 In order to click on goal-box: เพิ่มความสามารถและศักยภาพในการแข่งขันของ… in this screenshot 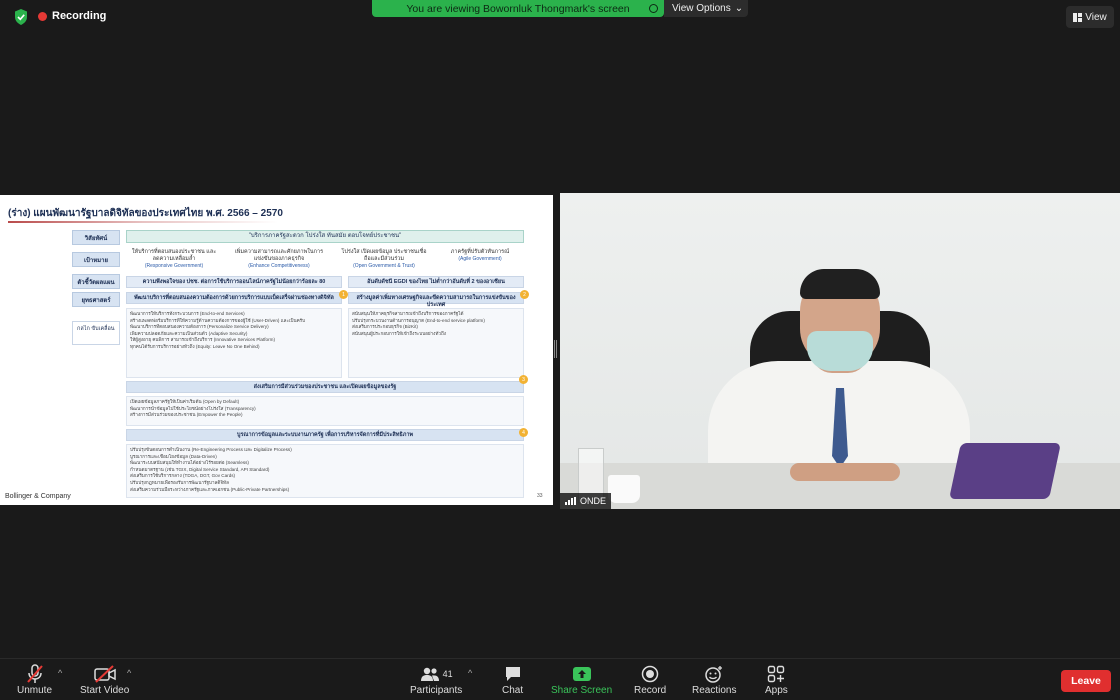, I will do `click(279, 260)`.